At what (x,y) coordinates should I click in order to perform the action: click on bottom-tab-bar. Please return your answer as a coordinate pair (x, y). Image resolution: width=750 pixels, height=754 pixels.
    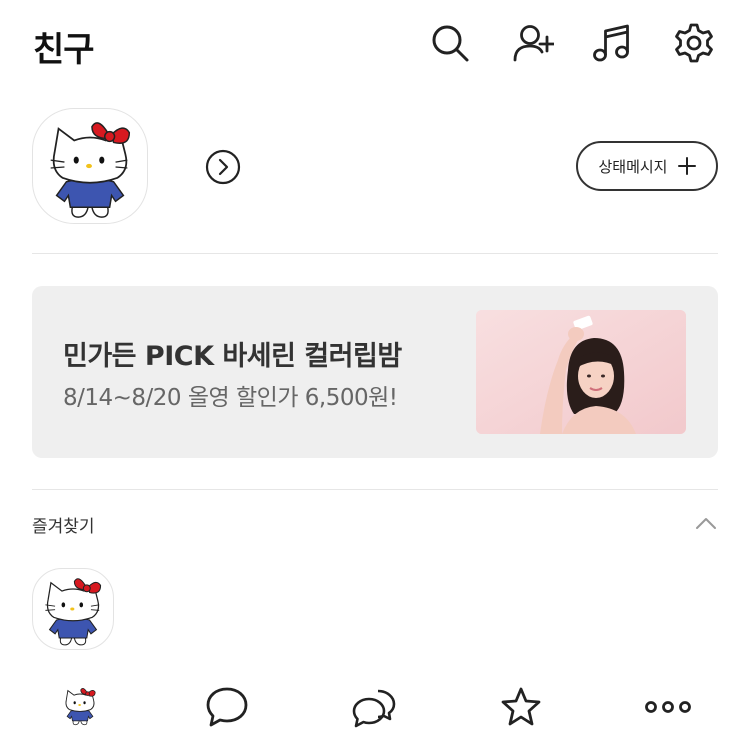
    Looking at the image, I should click on (375, 711).